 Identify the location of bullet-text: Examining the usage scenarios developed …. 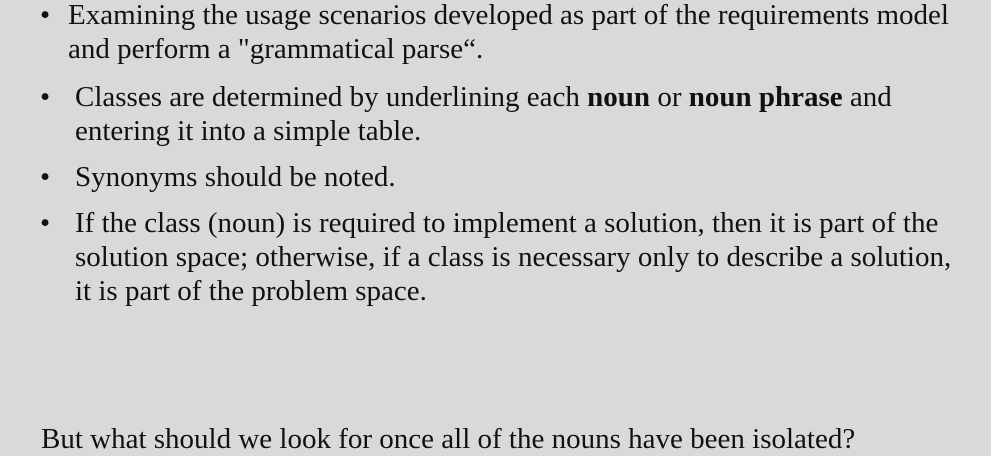
(508, 32).